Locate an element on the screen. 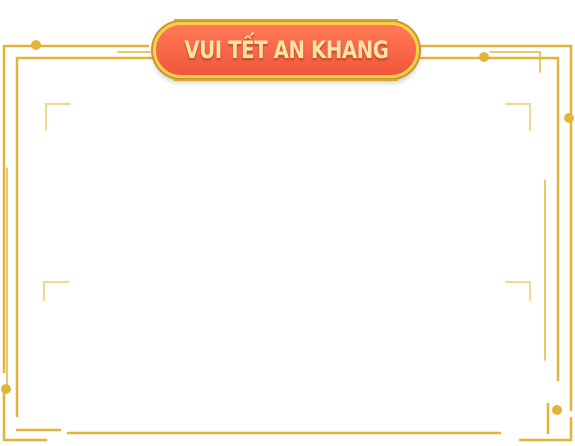 Image resolution: width=575 pixels, height=446 pixels. banner-title: VUI TẾT AN KHANG is located at coordinates (286, 50).